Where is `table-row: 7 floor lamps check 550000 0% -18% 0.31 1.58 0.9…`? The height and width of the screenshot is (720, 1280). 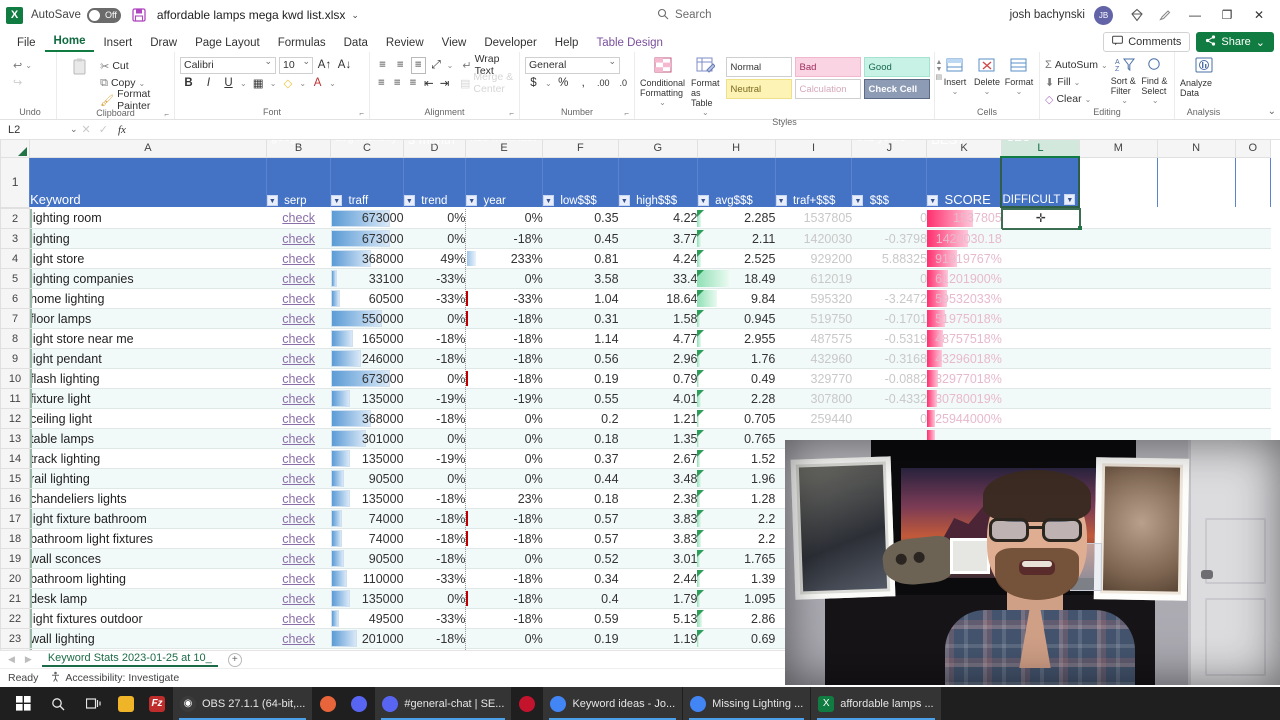
table-row: 7 floor lamps check 550000 0% -18% 0.31 1.58 0.9… is located at coordinates (635, 318).